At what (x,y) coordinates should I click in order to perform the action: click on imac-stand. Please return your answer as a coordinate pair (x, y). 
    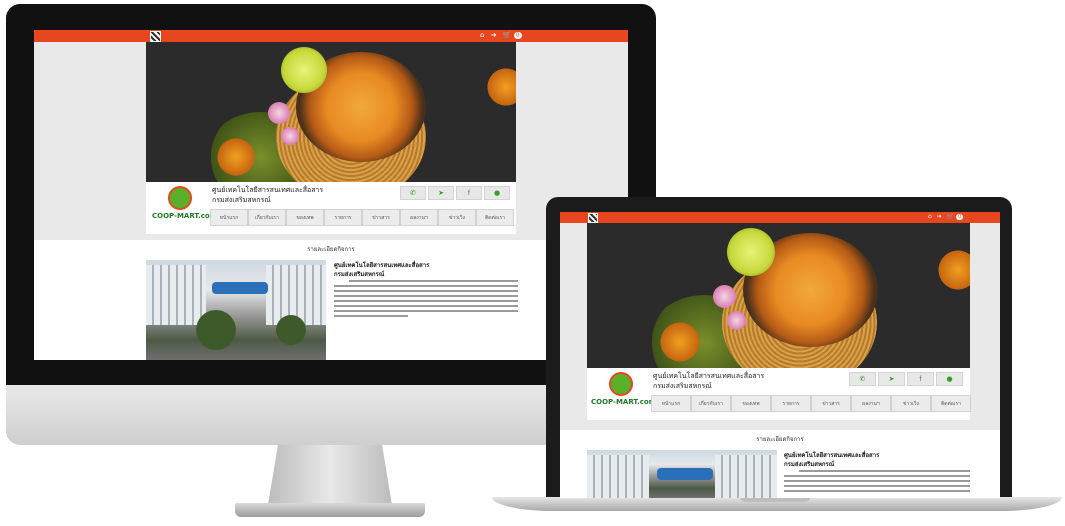
    Looking at the image, I should click on (330, 475).